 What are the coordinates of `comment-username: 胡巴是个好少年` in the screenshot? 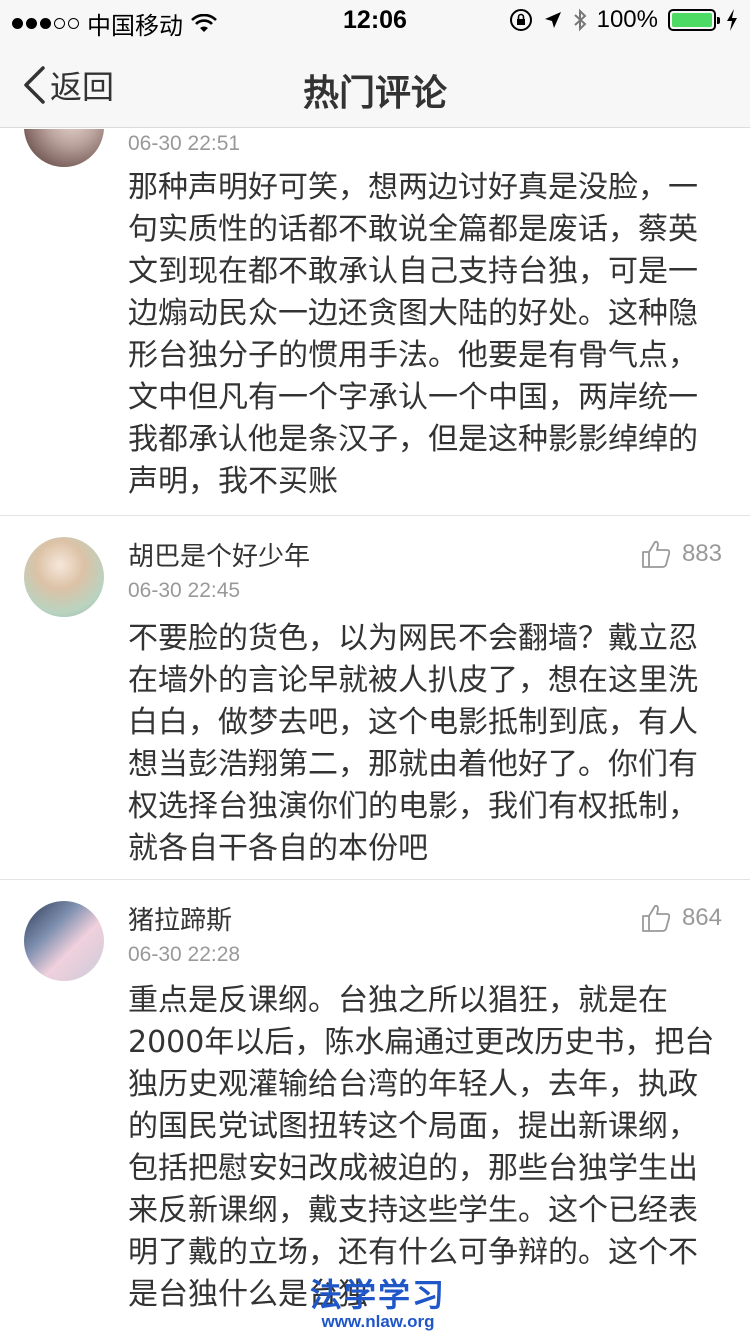 It's located at (219, 554).